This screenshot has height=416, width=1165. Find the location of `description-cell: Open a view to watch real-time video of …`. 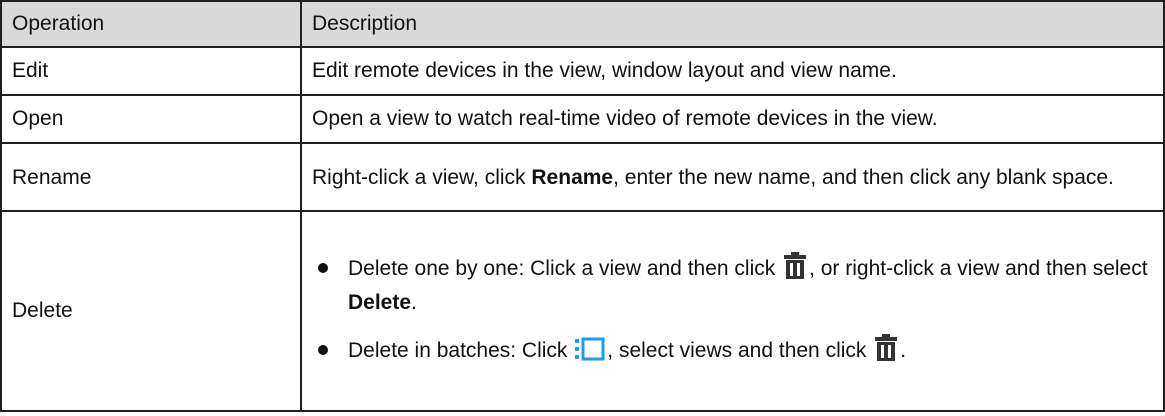

description-cell: Open a view to watch real-time video of … is located at coordinates (732, 119).